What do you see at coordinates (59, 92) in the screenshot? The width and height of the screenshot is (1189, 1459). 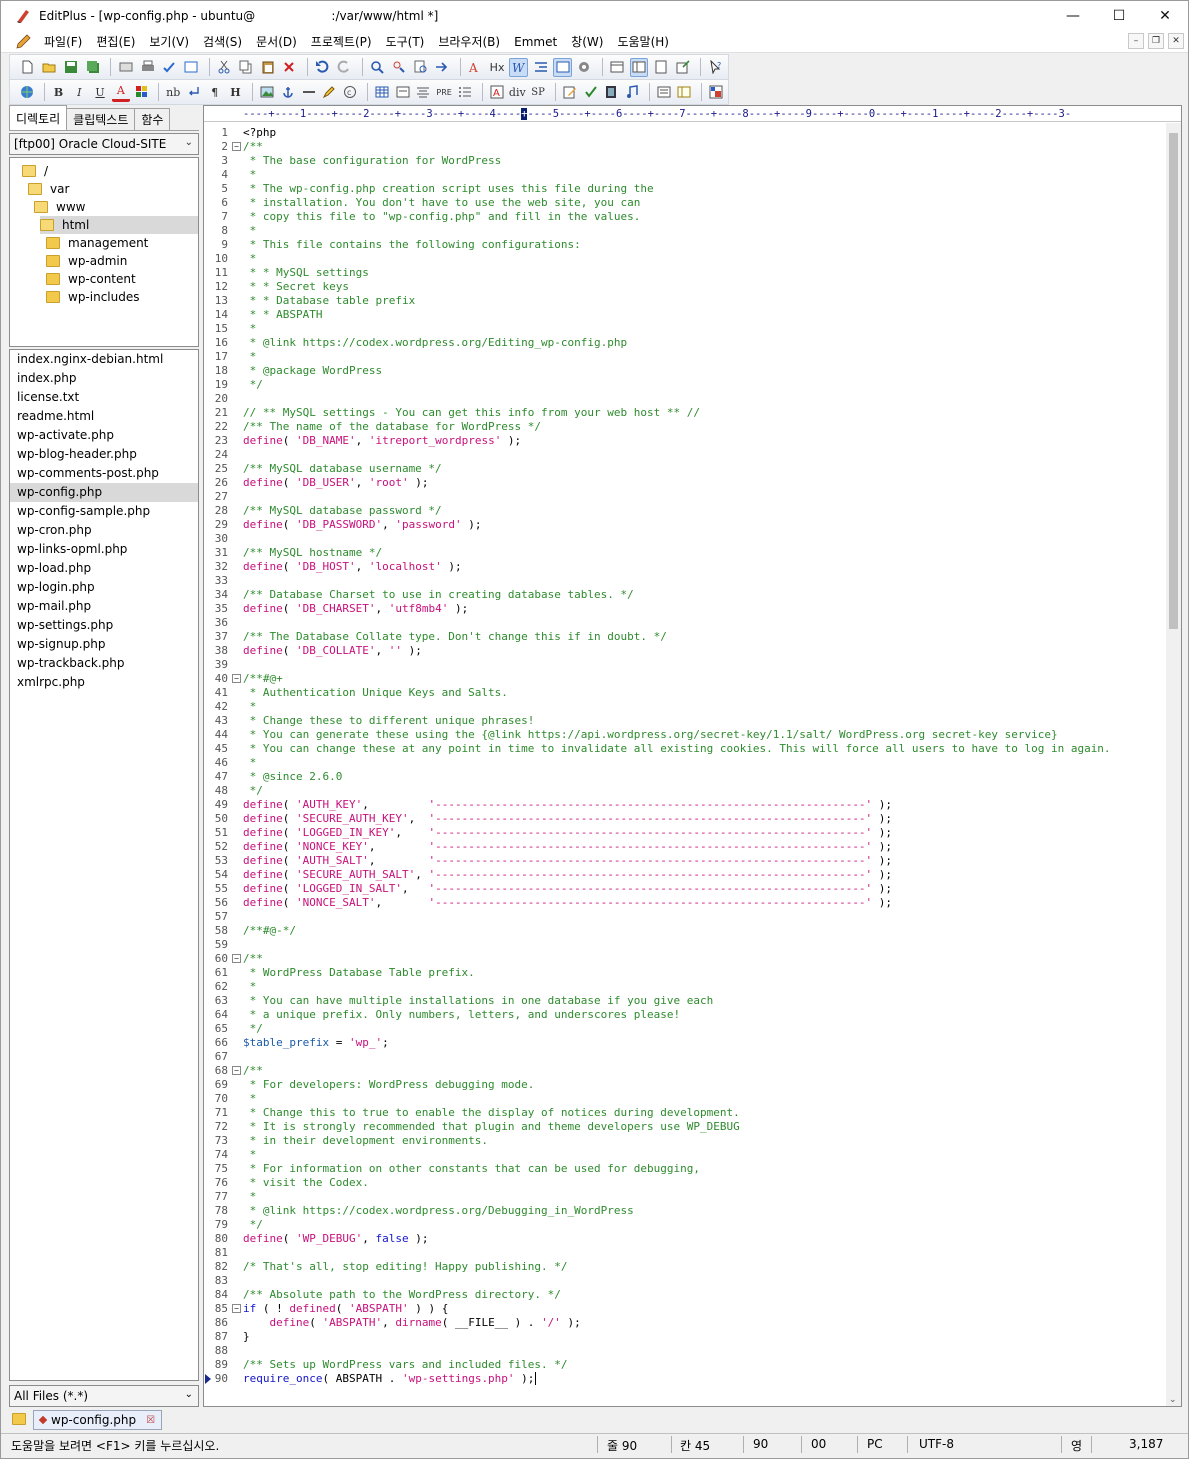 I see `bold-button: B` at bounding box center [59, 92].